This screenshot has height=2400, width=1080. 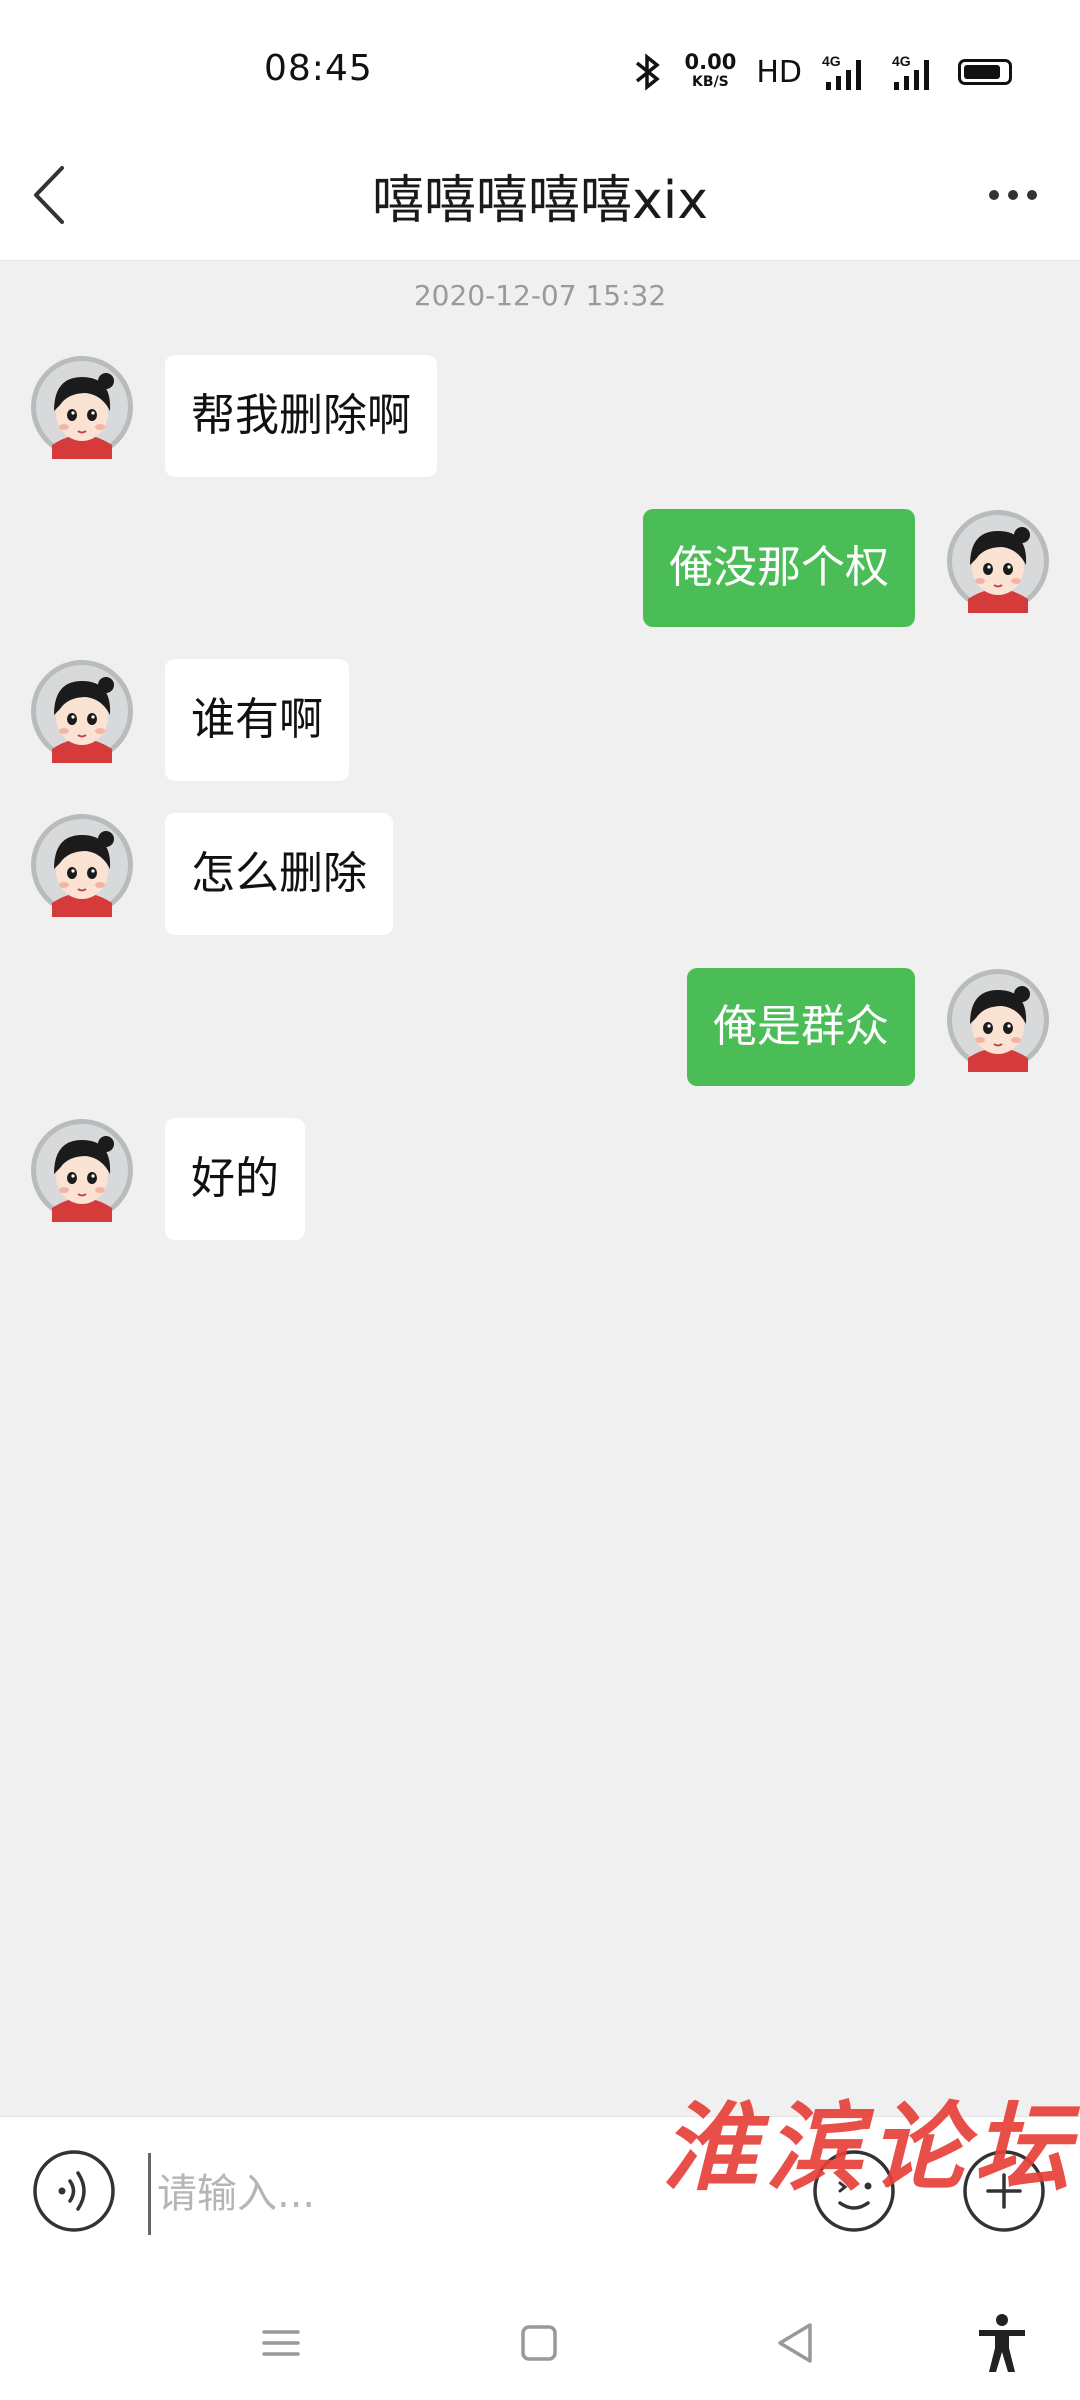 I want to click on accessibility-button, so click(x=1002, y=2343).